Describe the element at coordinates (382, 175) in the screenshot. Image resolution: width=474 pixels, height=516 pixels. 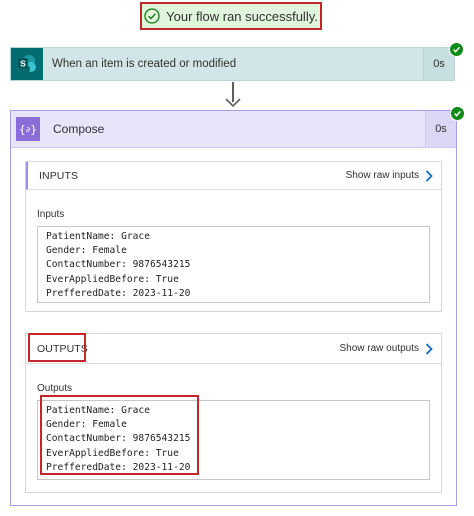
I see `show-raw-inputs-label: Show raw inputs` at that location.